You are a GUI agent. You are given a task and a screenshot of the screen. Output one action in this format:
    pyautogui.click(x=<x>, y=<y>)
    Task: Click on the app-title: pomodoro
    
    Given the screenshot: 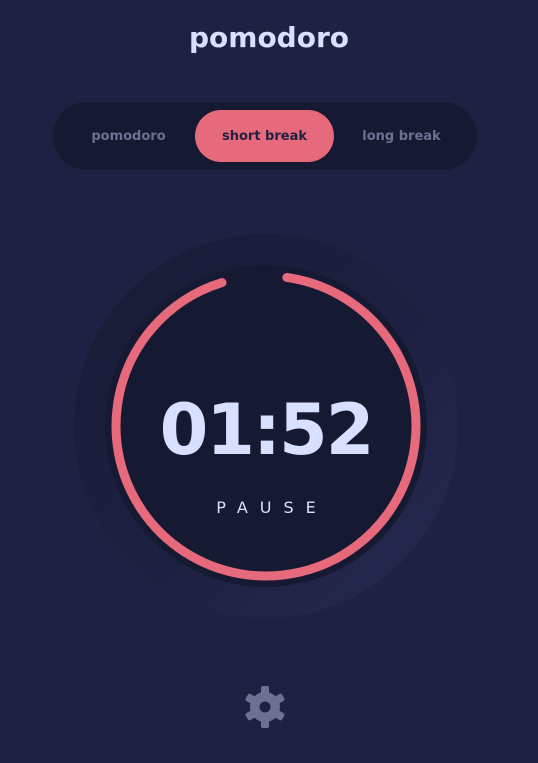 What is the action you would take?
    pyautogui.click(x=268, y=37)
    